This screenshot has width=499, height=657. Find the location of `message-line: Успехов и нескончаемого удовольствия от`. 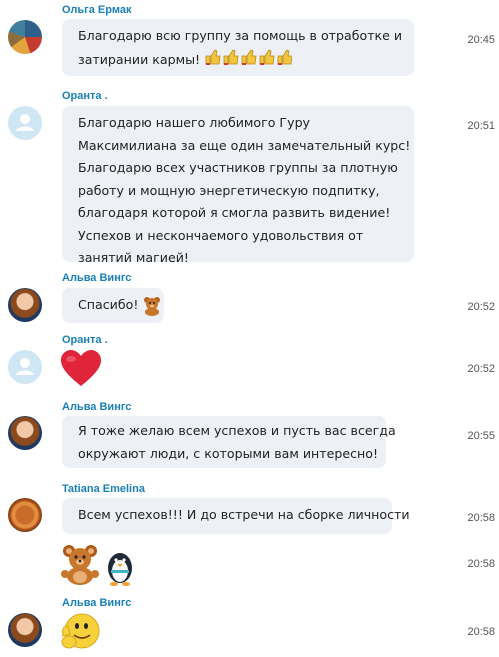

message-line: Успехов и нескончаемого удовольствия от is located at coordinates (221, 235).